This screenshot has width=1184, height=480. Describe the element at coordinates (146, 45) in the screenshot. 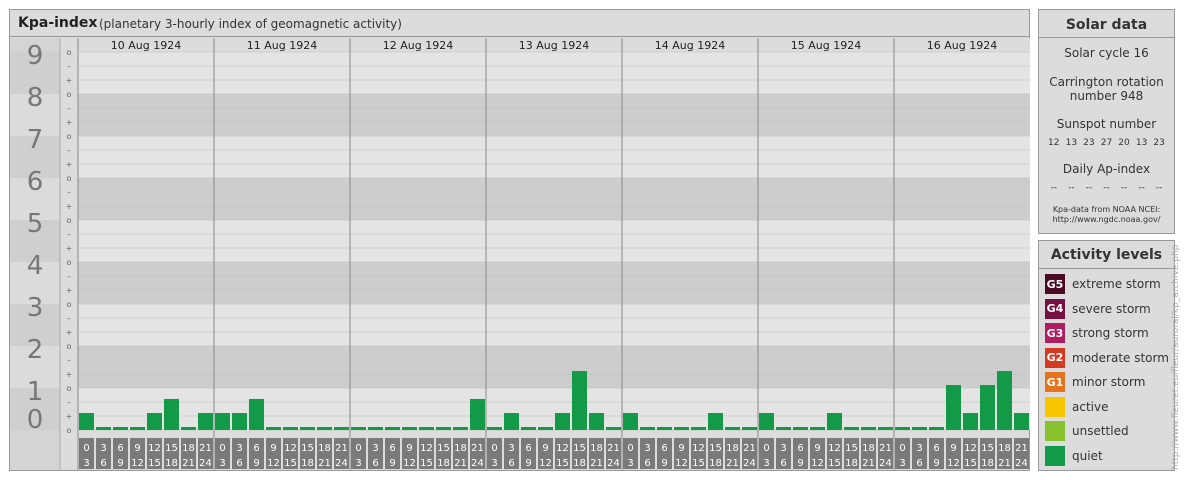

I see `day-label: 10 Aug 1924` at that location.